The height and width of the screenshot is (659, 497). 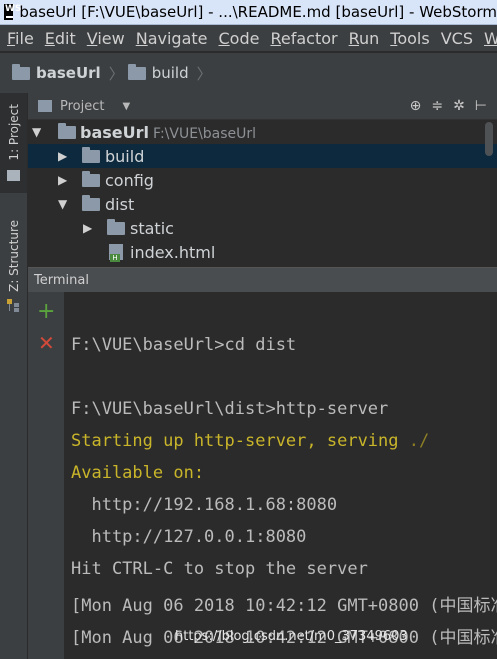 I want to click on menu-edit: Edit, so click(x=60, y=38).